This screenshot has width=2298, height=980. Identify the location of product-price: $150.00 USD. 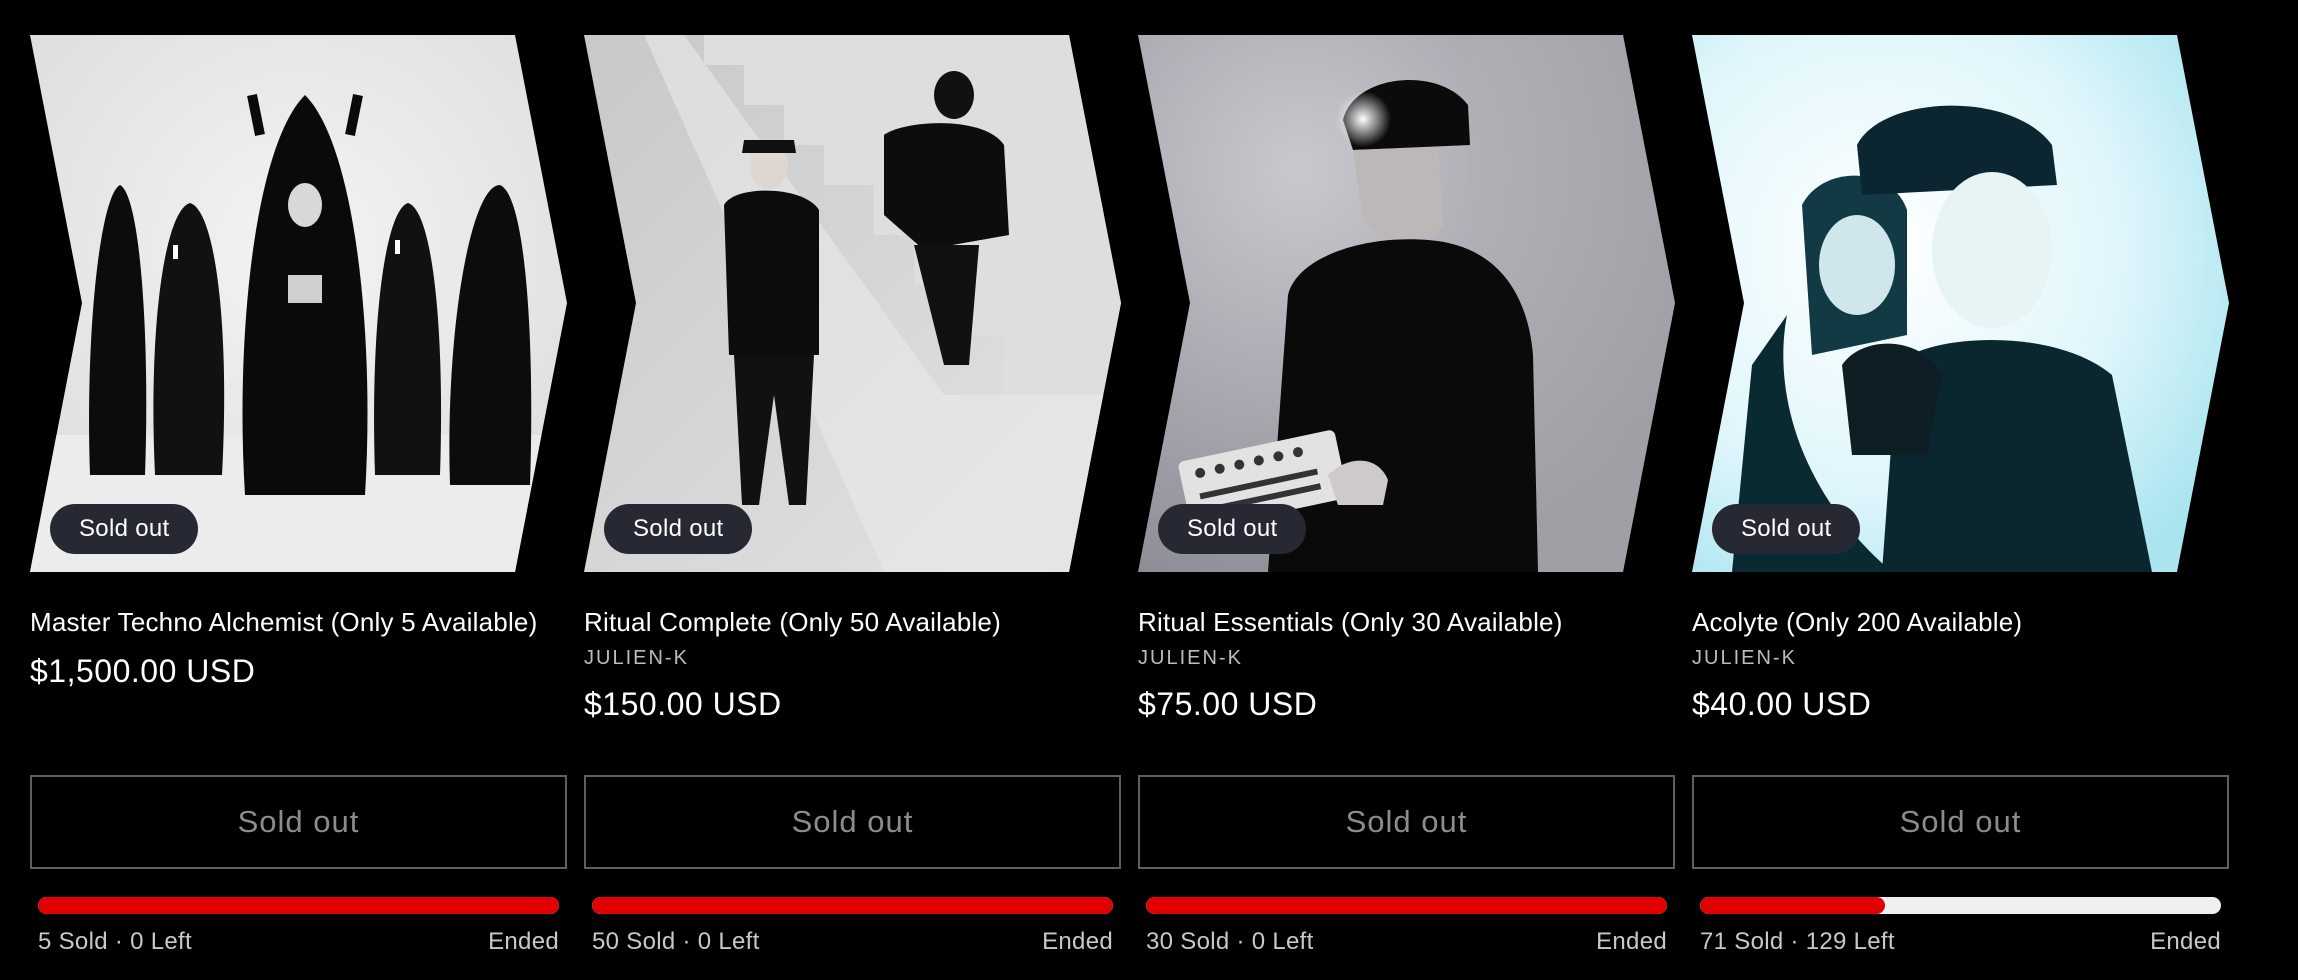
(683, 704).